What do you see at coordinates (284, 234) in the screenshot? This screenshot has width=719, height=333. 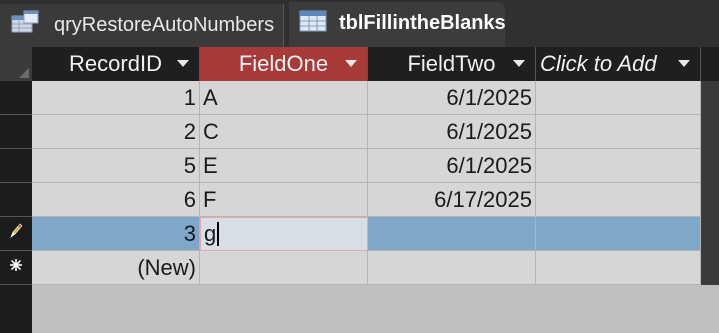 I see `cell-fieldone-editing: g` at bounding box center [284, 234].